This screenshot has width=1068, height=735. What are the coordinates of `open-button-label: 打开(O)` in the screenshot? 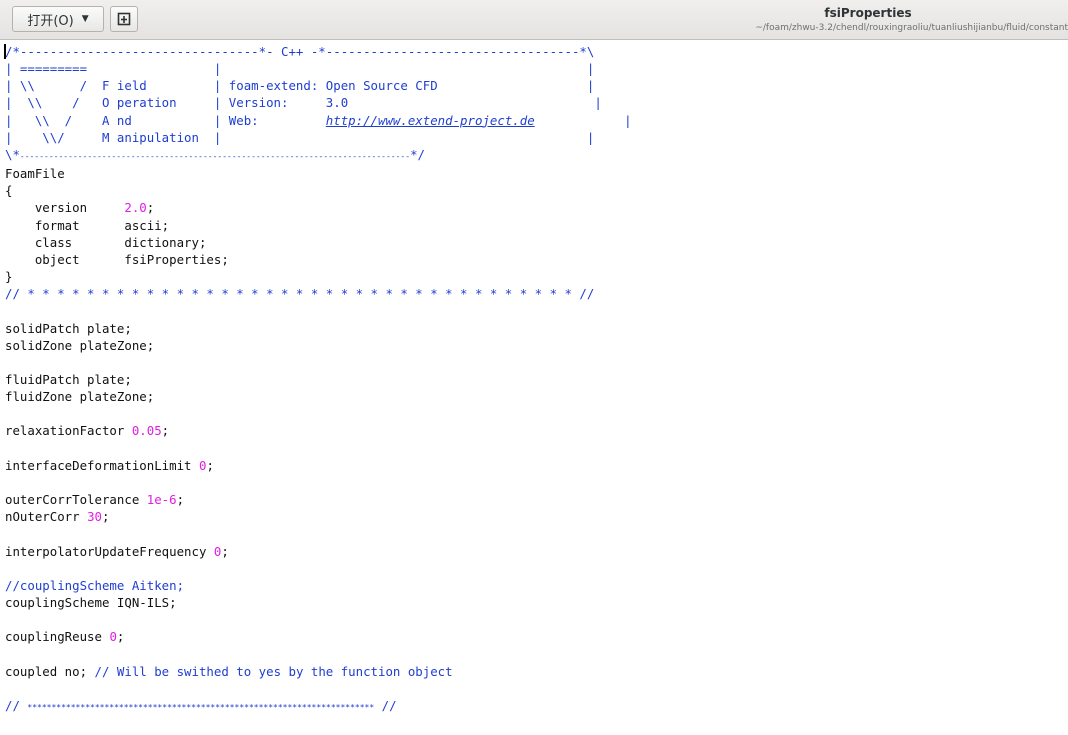 It's located at (50, 21).